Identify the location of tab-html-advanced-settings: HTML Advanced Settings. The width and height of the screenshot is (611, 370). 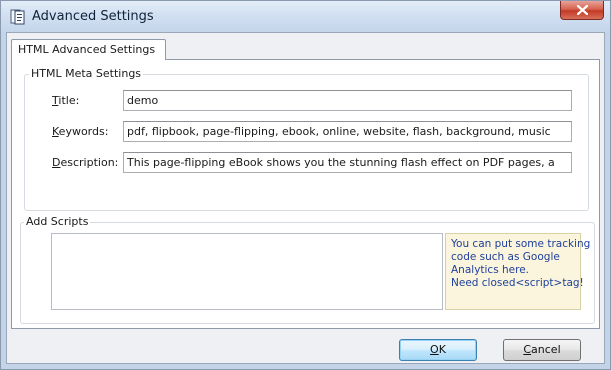
(89, 49).